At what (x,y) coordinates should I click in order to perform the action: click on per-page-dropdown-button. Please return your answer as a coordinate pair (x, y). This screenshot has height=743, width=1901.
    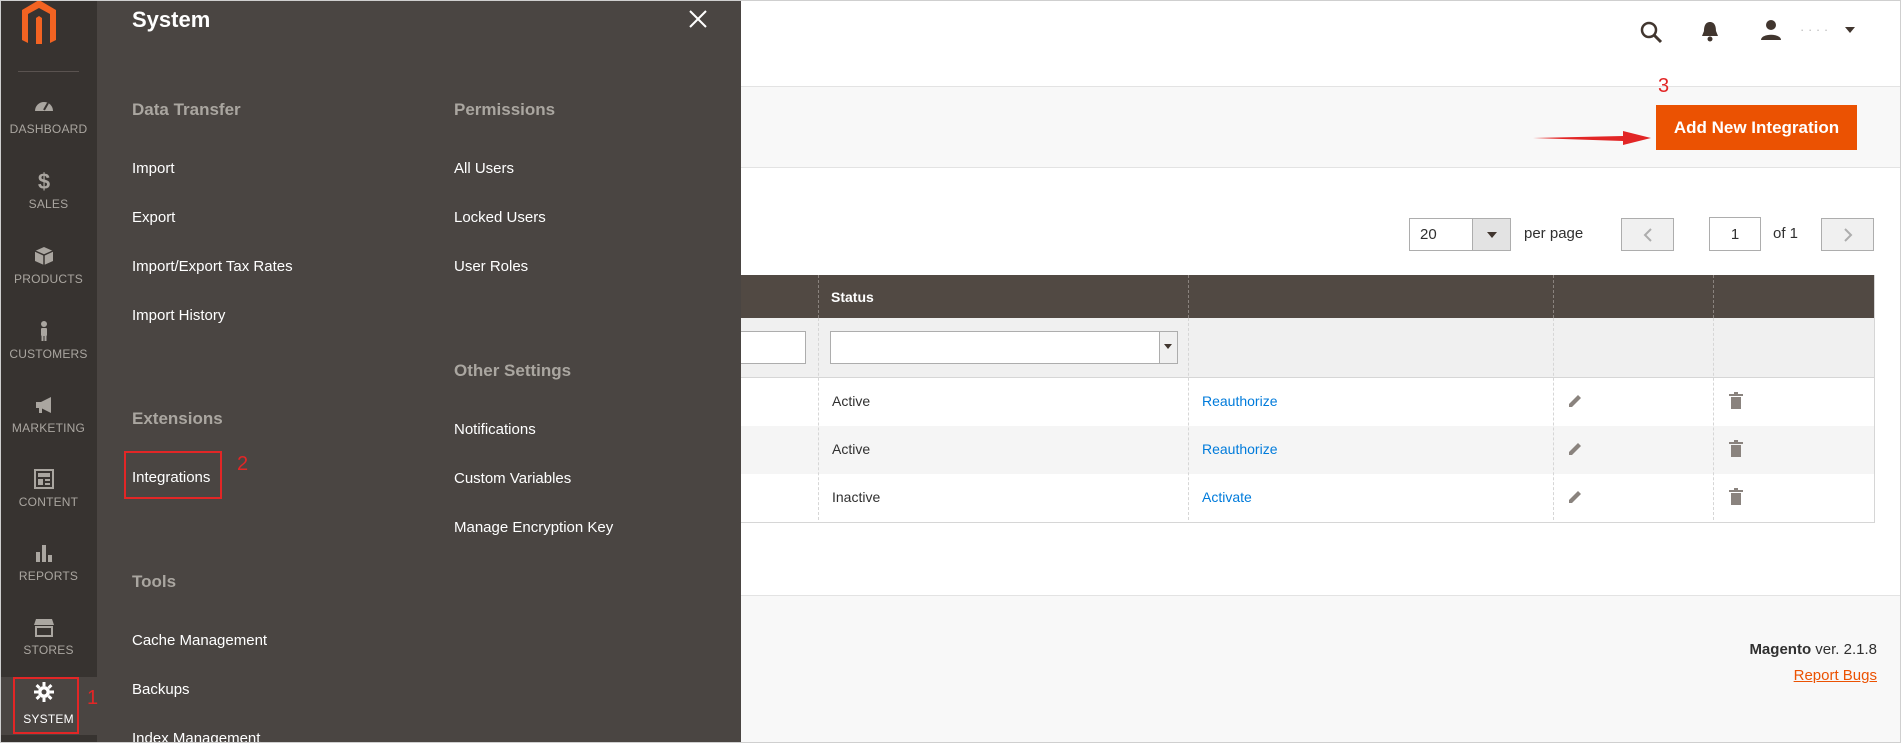
    Looking at the image, I should click on (1491, 234).